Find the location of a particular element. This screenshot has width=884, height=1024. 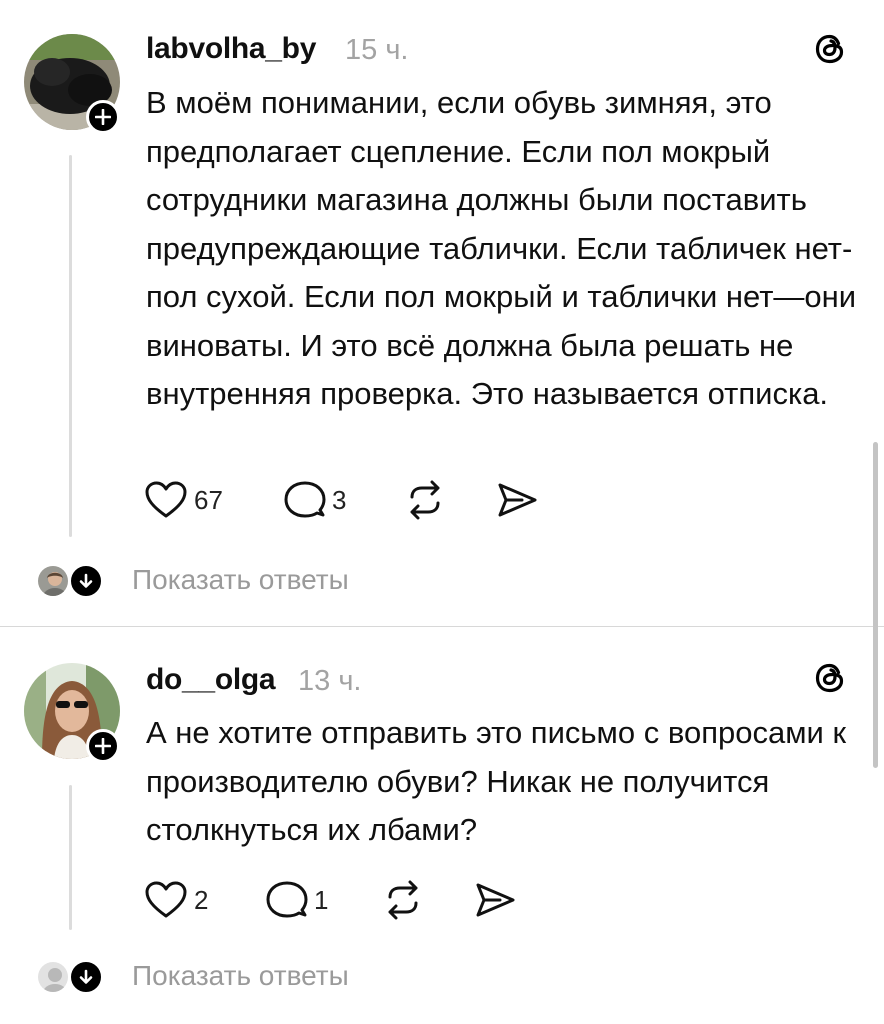

post-time: 13 ч. is located at coordinates (330, 681).